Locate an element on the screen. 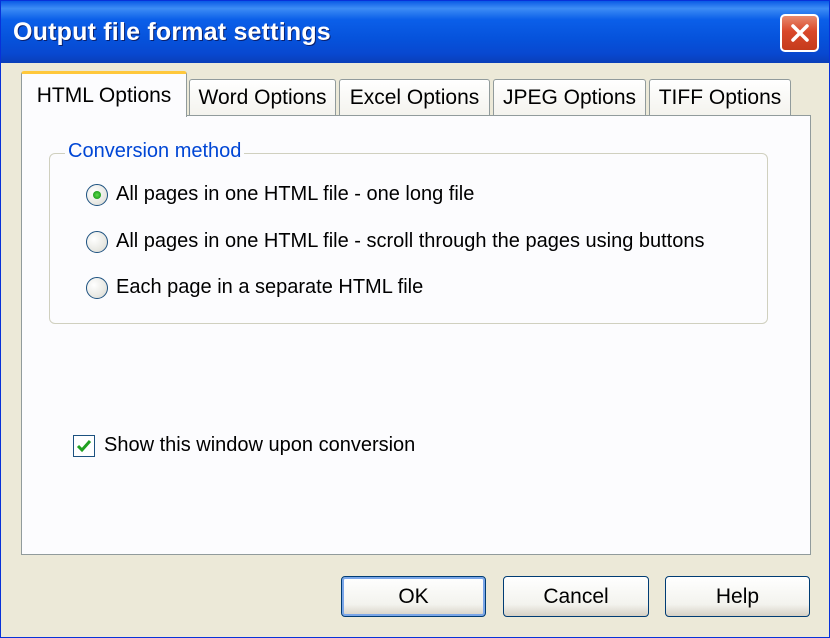 This screenshot has width=830, height=638. window-title: Output file format settings is located at coordinates (172, 32).